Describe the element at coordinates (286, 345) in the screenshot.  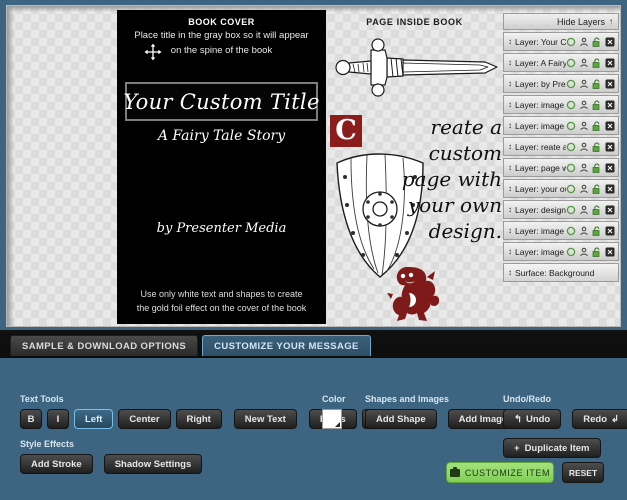
I see `tab-customize-your-message: CUSTOMIZE YOUR MESSAGE` at that location.